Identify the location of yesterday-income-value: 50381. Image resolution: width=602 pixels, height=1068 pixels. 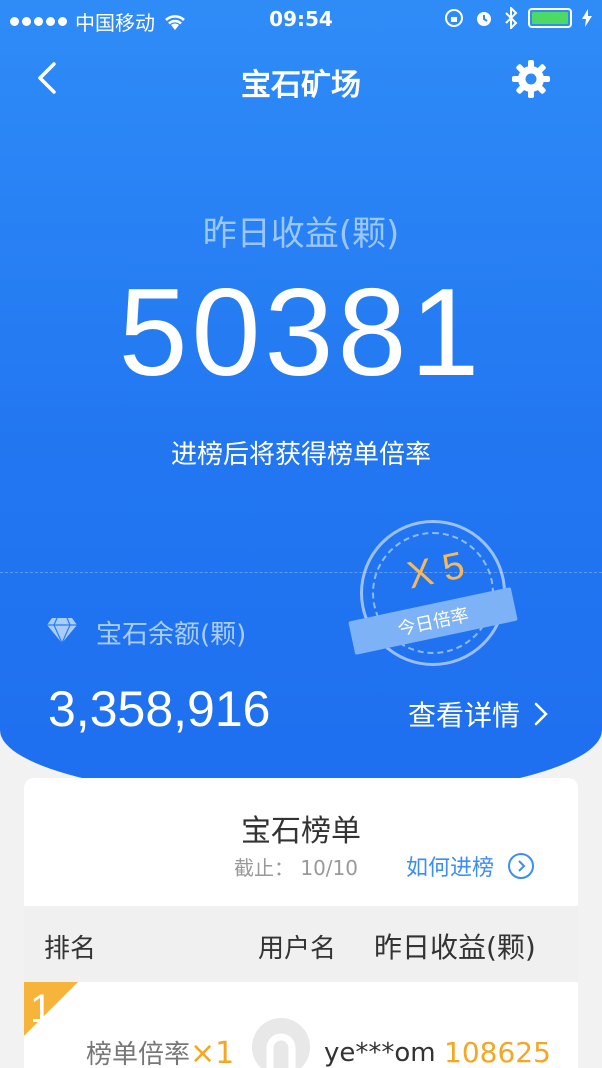
(301, 333).